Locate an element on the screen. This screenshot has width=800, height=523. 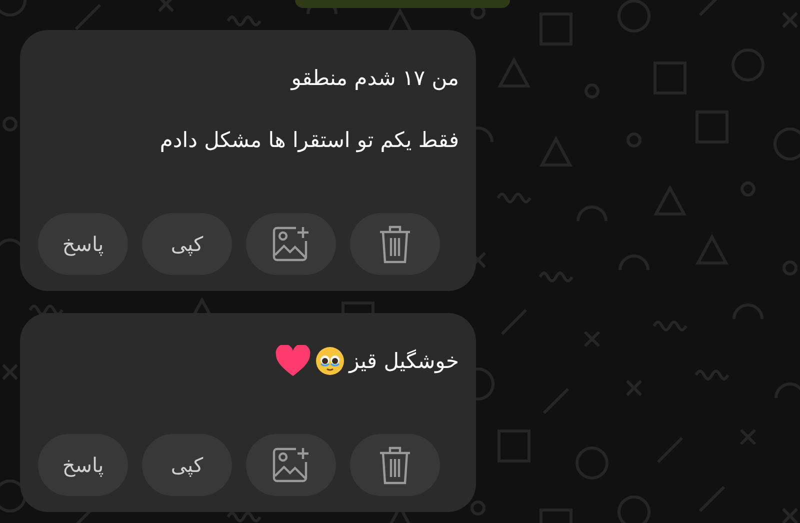
pleading-face-icon is located at coordinates (330, 361).